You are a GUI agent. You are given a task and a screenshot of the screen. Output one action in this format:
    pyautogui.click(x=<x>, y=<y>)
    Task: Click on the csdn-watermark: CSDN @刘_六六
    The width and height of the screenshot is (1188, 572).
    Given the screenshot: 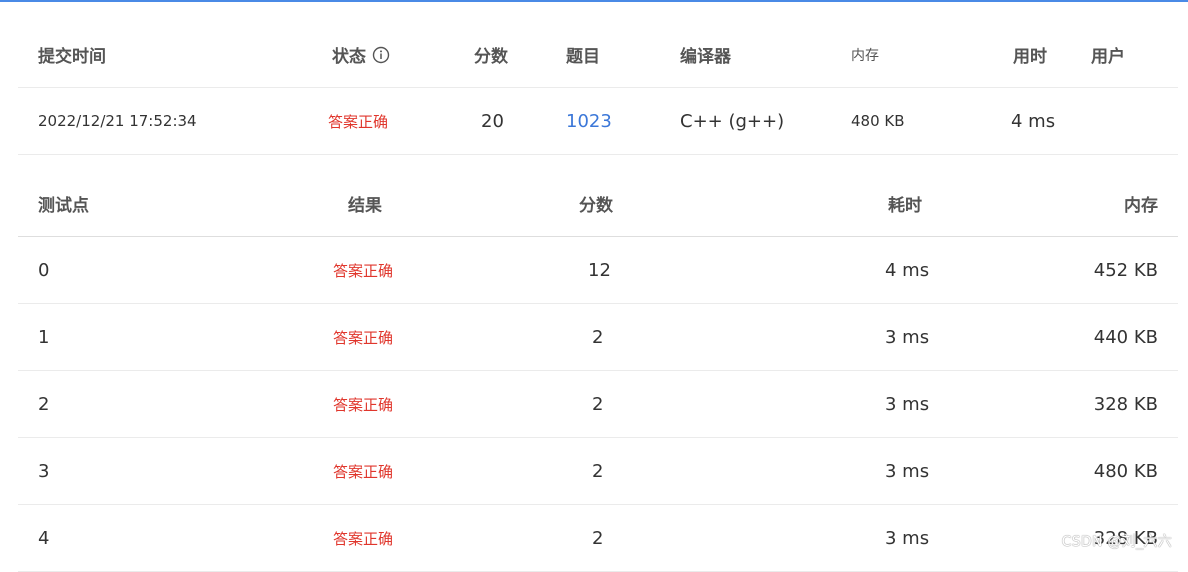 What is the action you would take?
    pyautogui.click(x=1116, y=542)
    